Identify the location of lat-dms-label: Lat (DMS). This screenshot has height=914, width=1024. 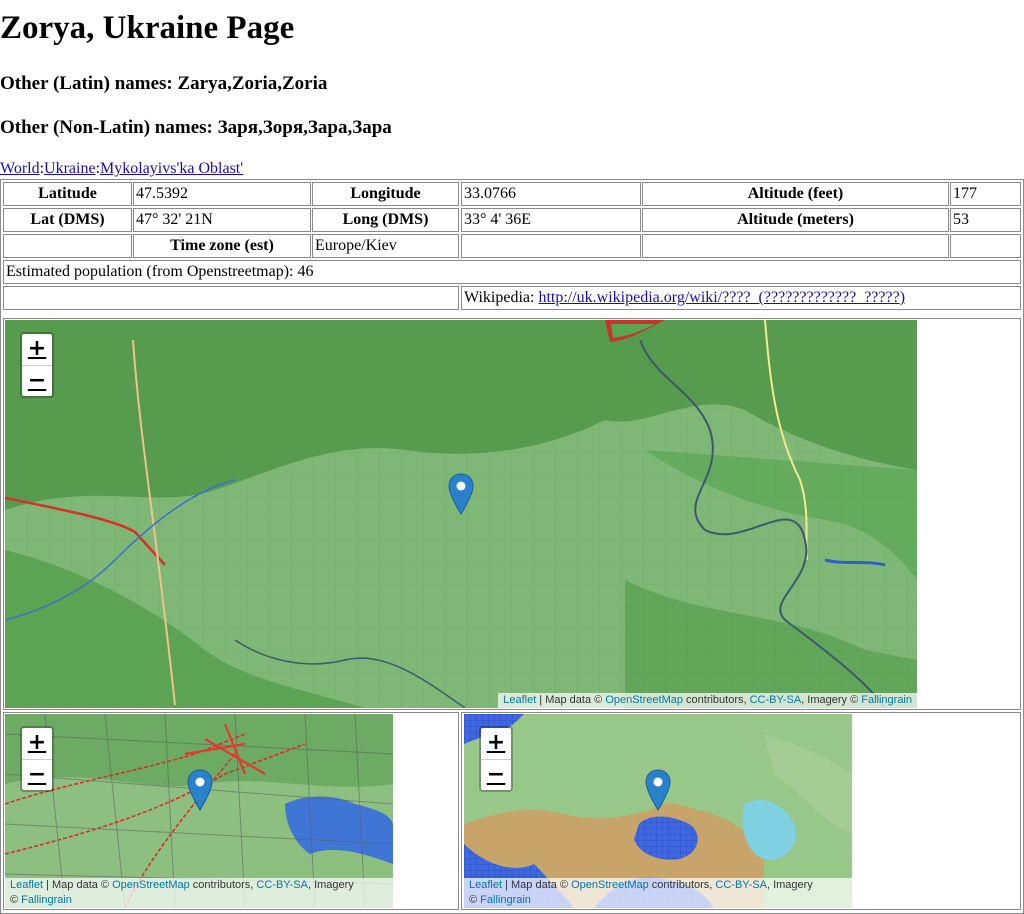
(67, 220).